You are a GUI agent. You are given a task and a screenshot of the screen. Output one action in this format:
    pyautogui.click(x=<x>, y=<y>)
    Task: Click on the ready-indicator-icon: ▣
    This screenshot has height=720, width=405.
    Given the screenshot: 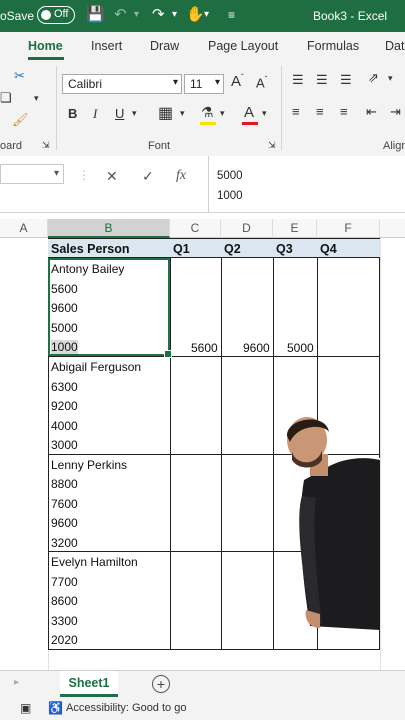 What is the action you would take?
    pyautogui.click(x=26, y=708)
    